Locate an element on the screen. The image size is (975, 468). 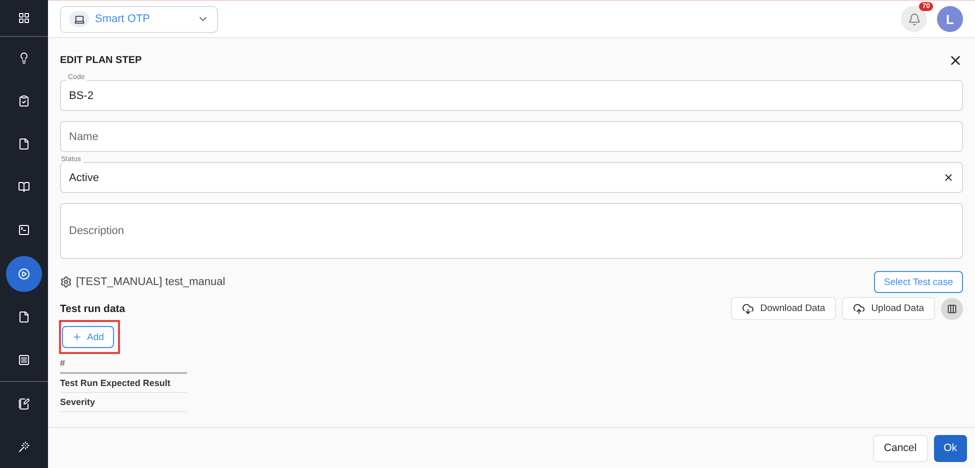
terminal-icon is located at coordinates (24, 230).